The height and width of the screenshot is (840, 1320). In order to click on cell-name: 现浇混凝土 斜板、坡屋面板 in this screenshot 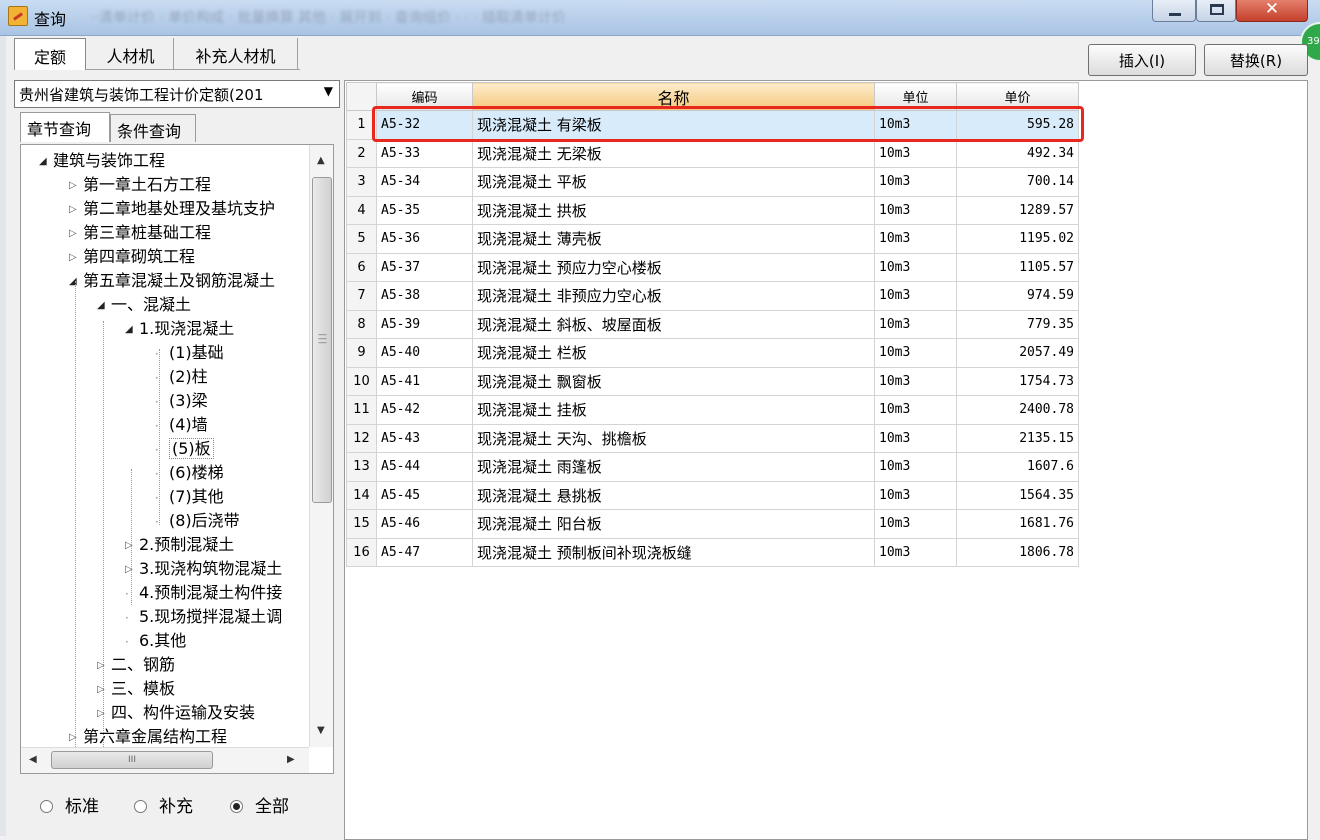, I will do `click(673, 324)`.